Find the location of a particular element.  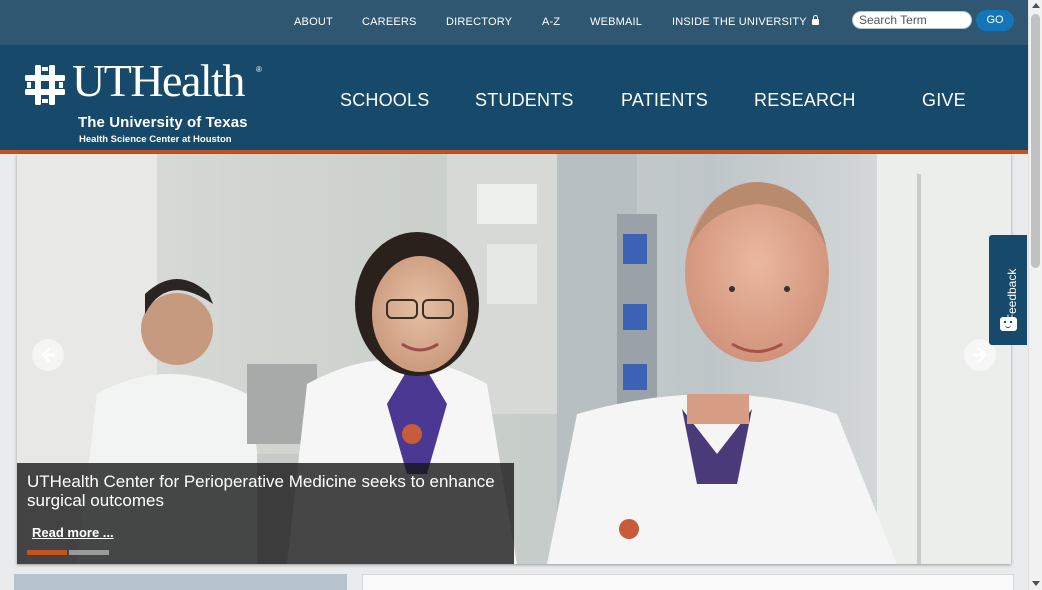

utility-link-about: ABOUT is located at coordinates (313, 22).